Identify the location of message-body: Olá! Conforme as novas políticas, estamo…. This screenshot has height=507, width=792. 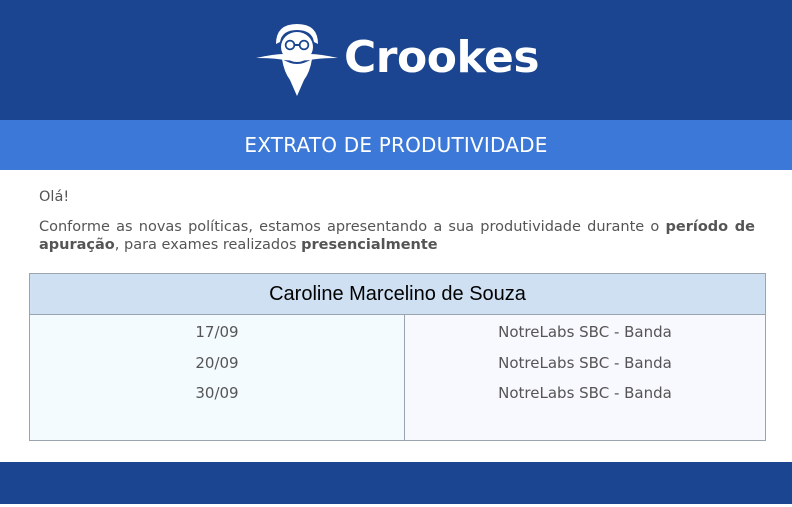
(397, 220).